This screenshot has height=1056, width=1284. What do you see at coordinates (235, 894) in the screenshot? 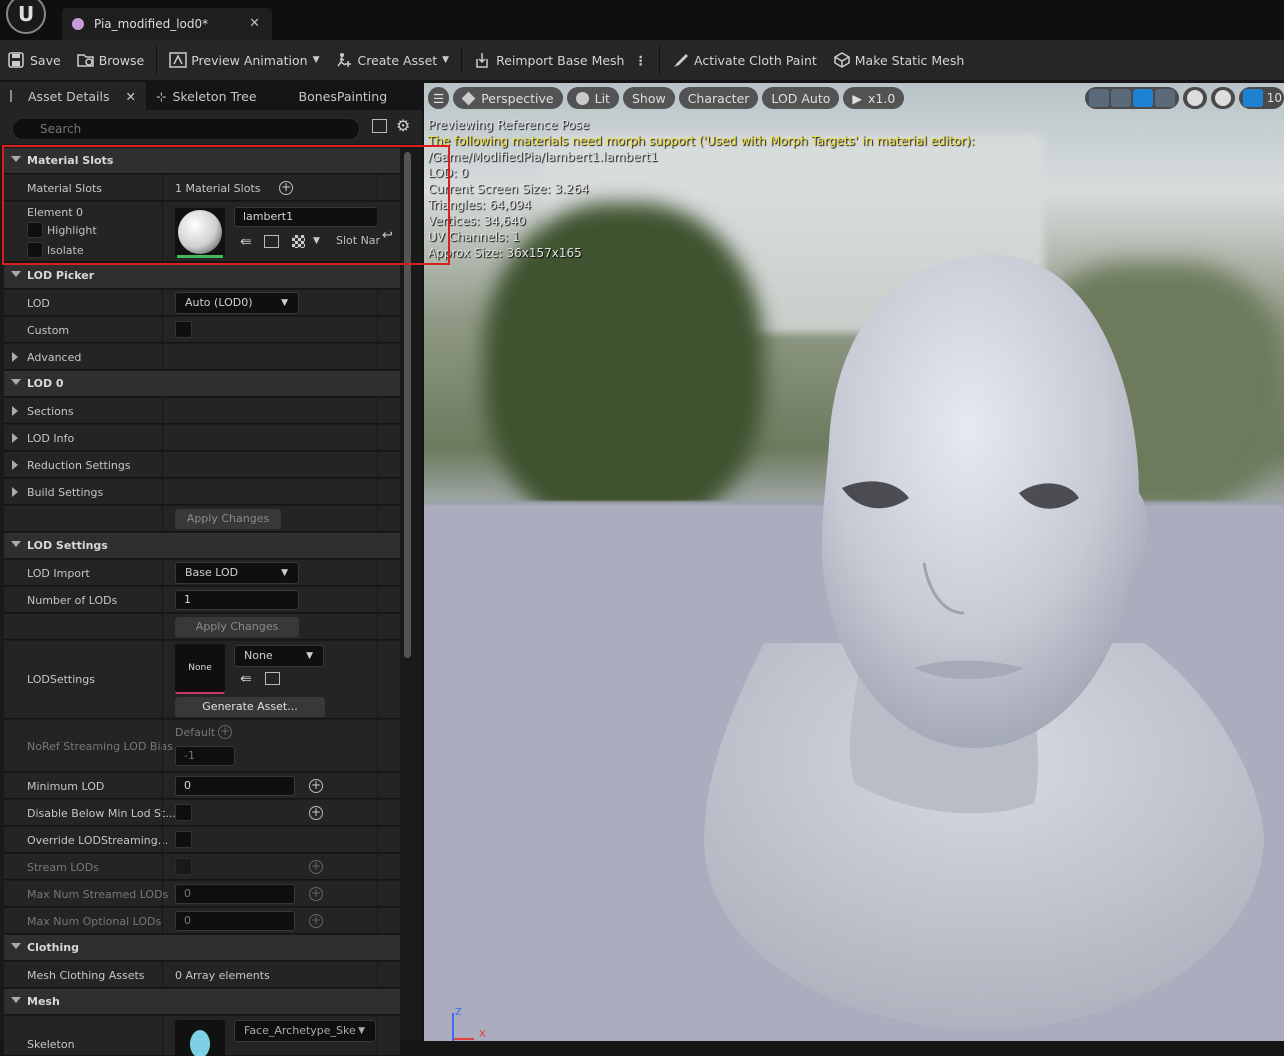
I see `max-streamed-lods-field: 0` at bounding box center [235, 894].